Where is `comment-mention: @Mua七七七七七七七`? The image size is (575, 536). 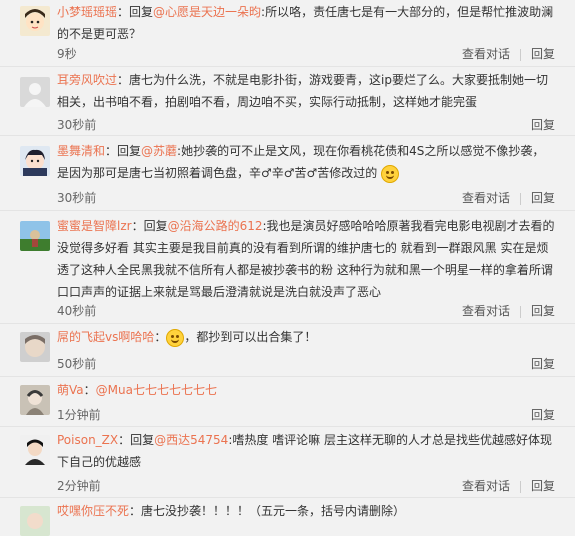
comment-mention: @Mua七七七七七七七 is located at coordinates (156, 390).